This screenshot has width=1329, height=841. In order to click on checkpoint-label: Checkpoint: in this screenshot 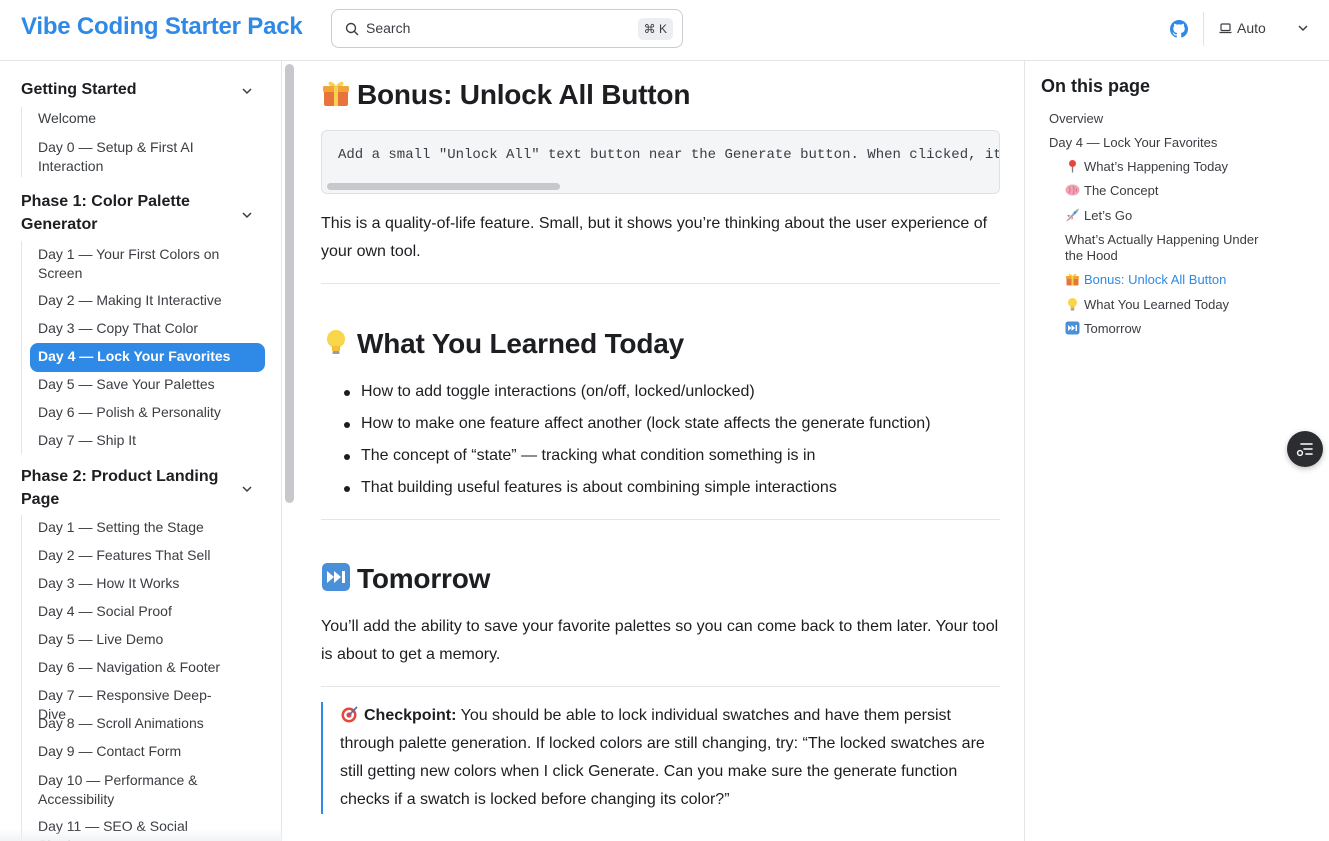, I will do `click(410, 715)`.